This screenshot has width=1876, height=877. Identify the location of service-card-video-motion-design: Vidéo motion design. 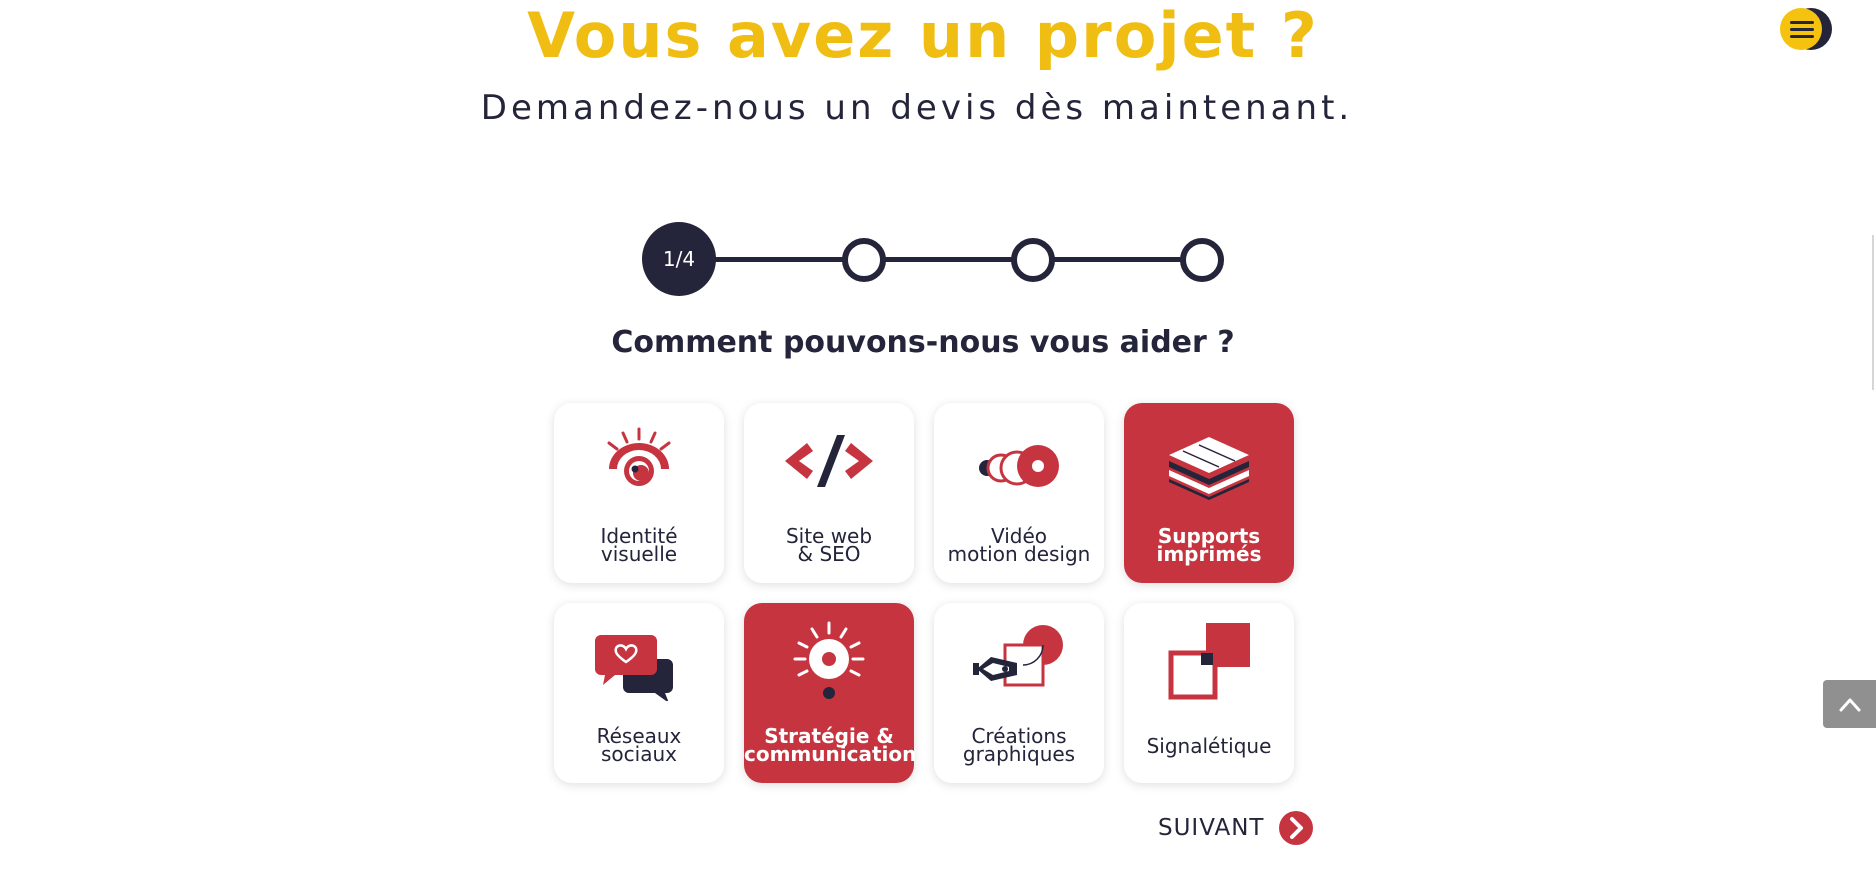
(1019, 493).